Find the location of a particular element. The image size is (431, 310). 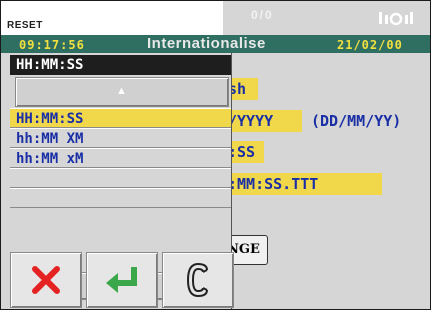

enter-arrow-icon is located at coordinates (121, 280).